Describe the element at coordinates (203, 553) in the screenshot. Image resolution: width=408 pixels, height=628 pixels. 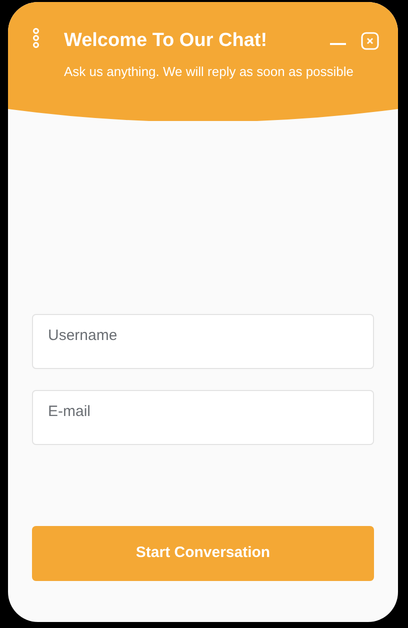
I see `start-conversation-button: Start Conversation` at that location.